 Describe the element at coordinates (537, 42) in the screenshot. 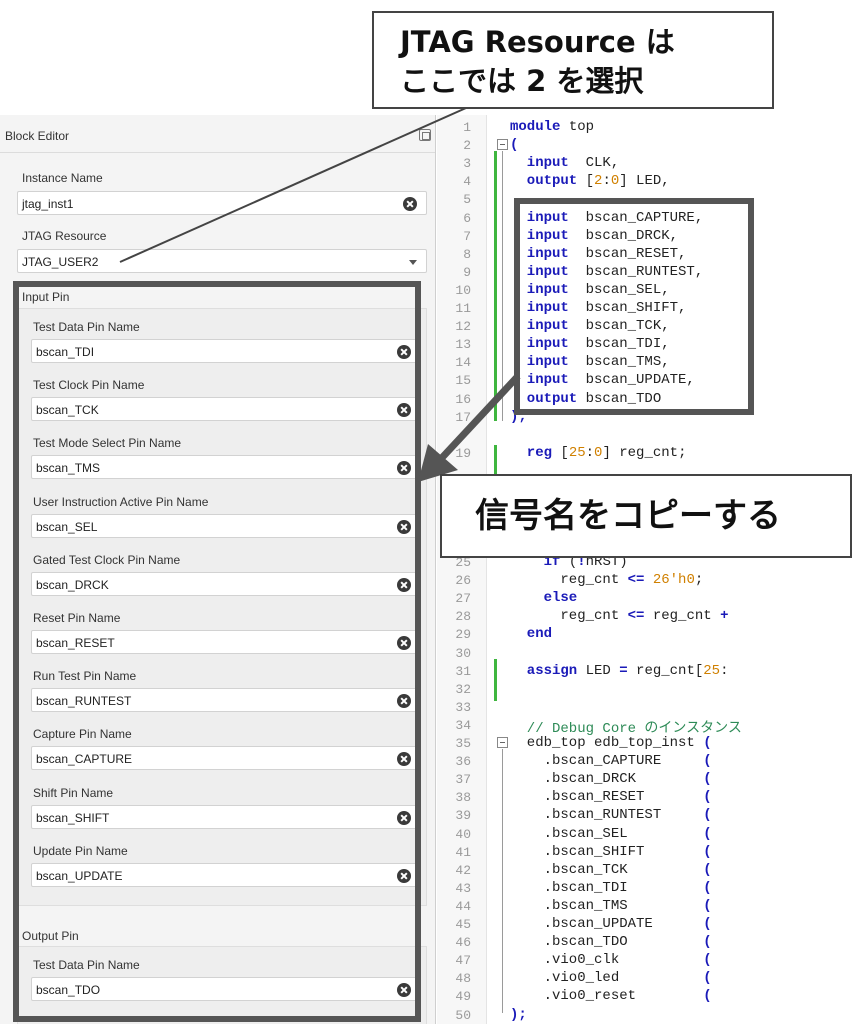

I see `callout-line-1: JTAG Resource は` at that location.